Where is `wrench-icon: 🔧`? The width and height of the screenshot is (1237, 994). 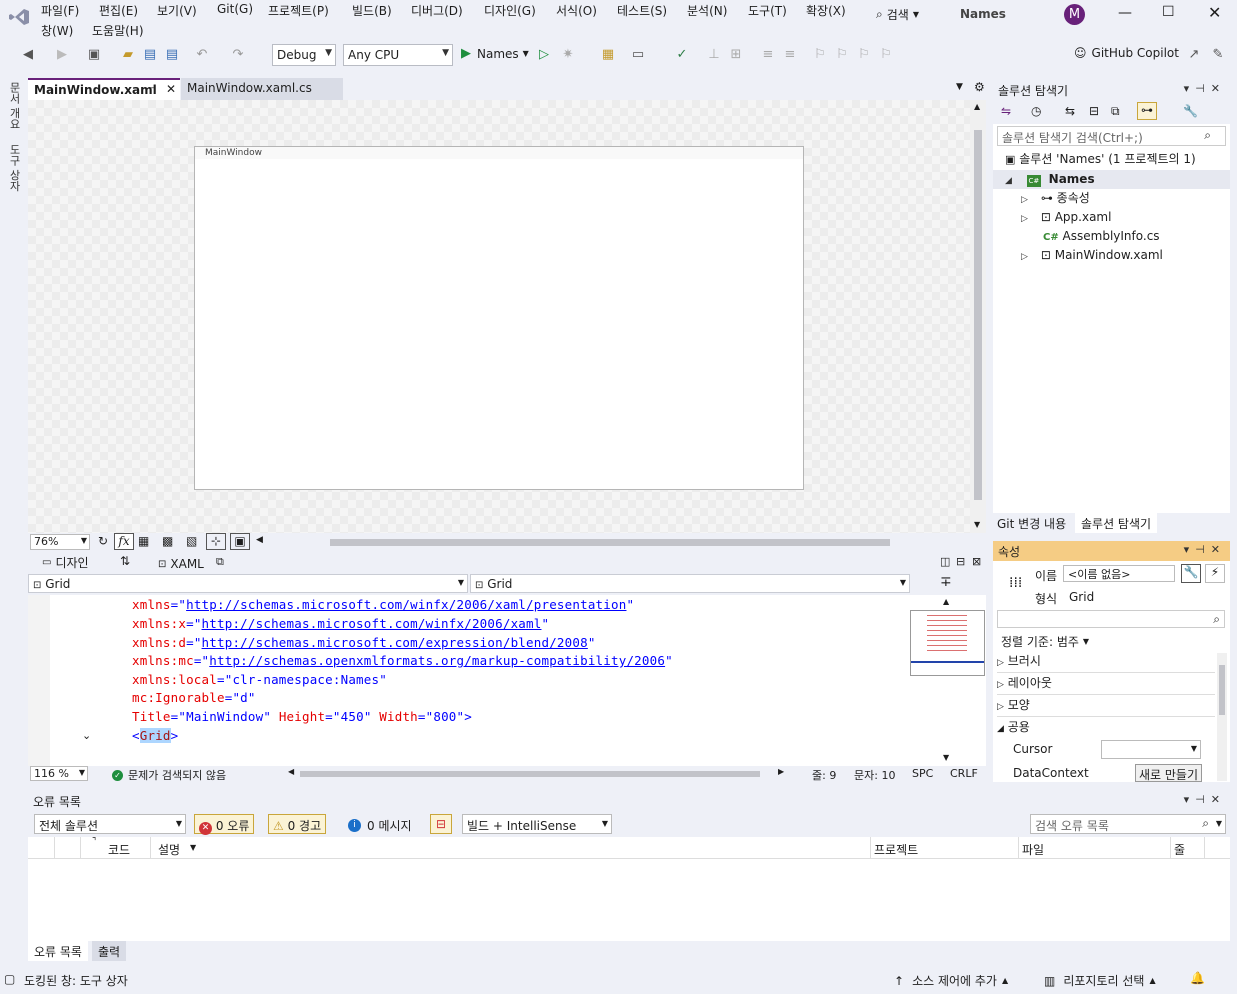
wrench-icon: 🔧 is located at coordinates (1190, 111).